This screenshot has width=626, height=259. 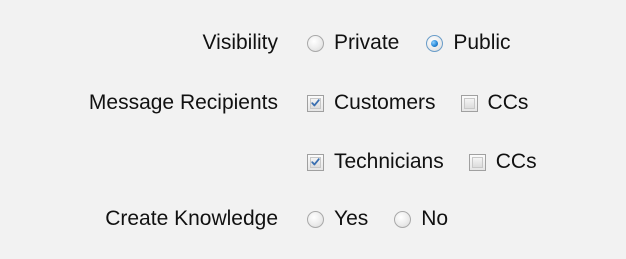 I want to click on create-knowledge-no-label: No, so click(x=435, y=218).